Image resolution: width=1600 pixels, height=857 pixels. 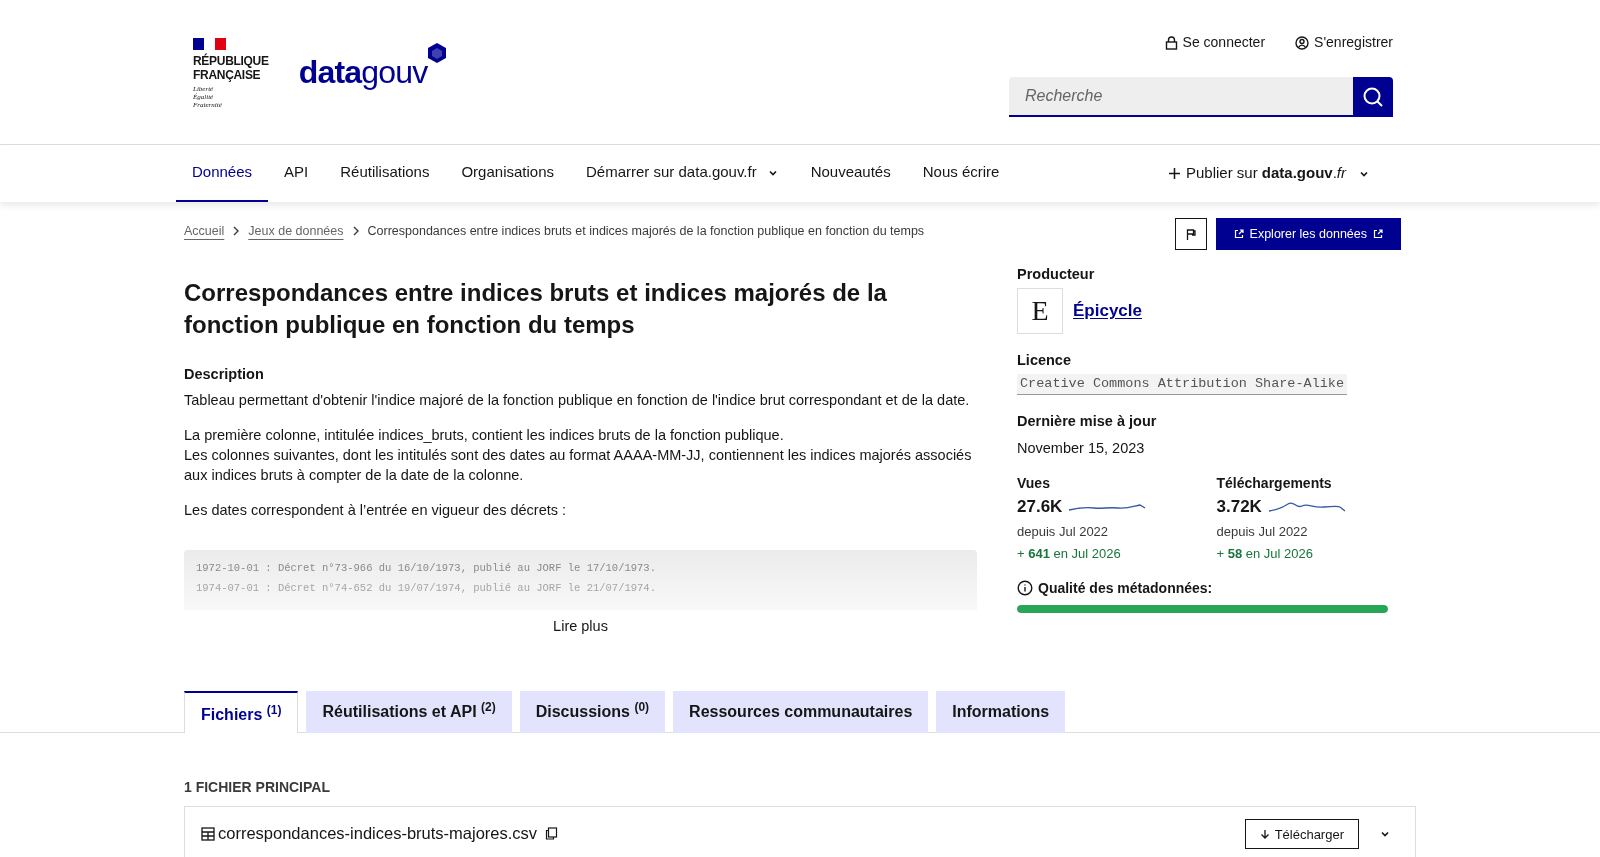 I want to click on nav-link: API, so click(x=296, y=173).